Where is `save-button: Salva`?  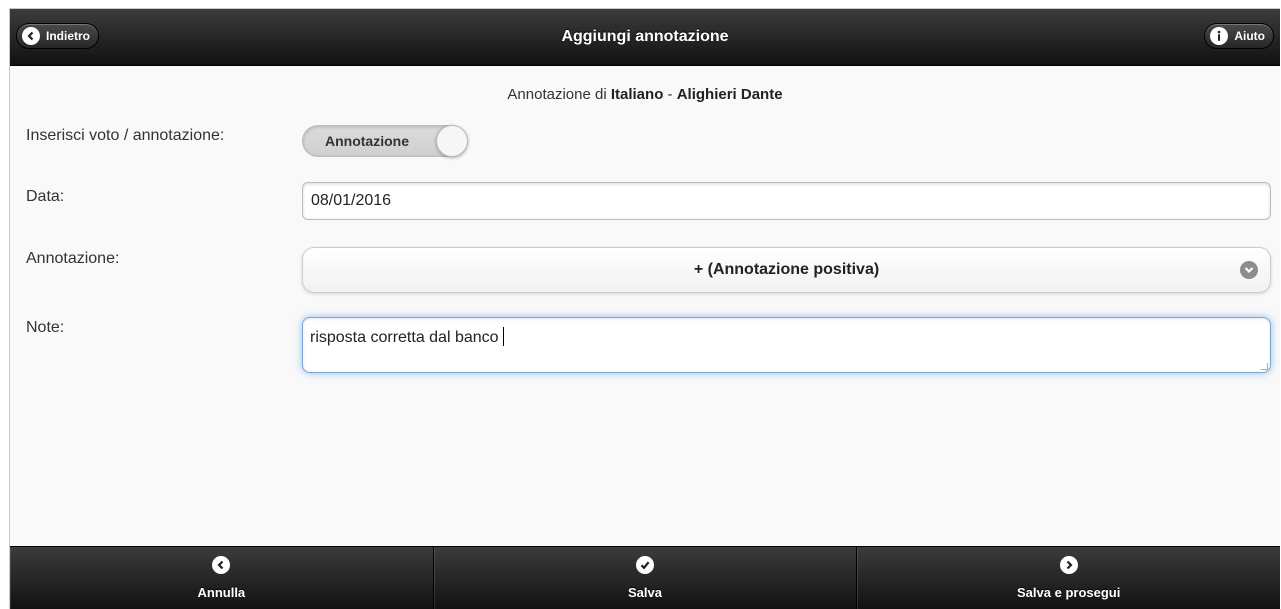
save-button: Salva is located at coordinates (646, 578).